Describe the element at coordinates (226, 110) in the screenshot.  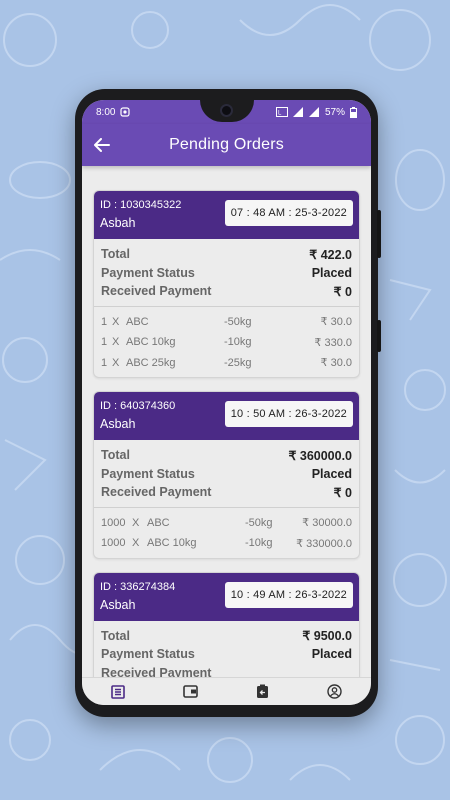
I see `front-camera` at that location.